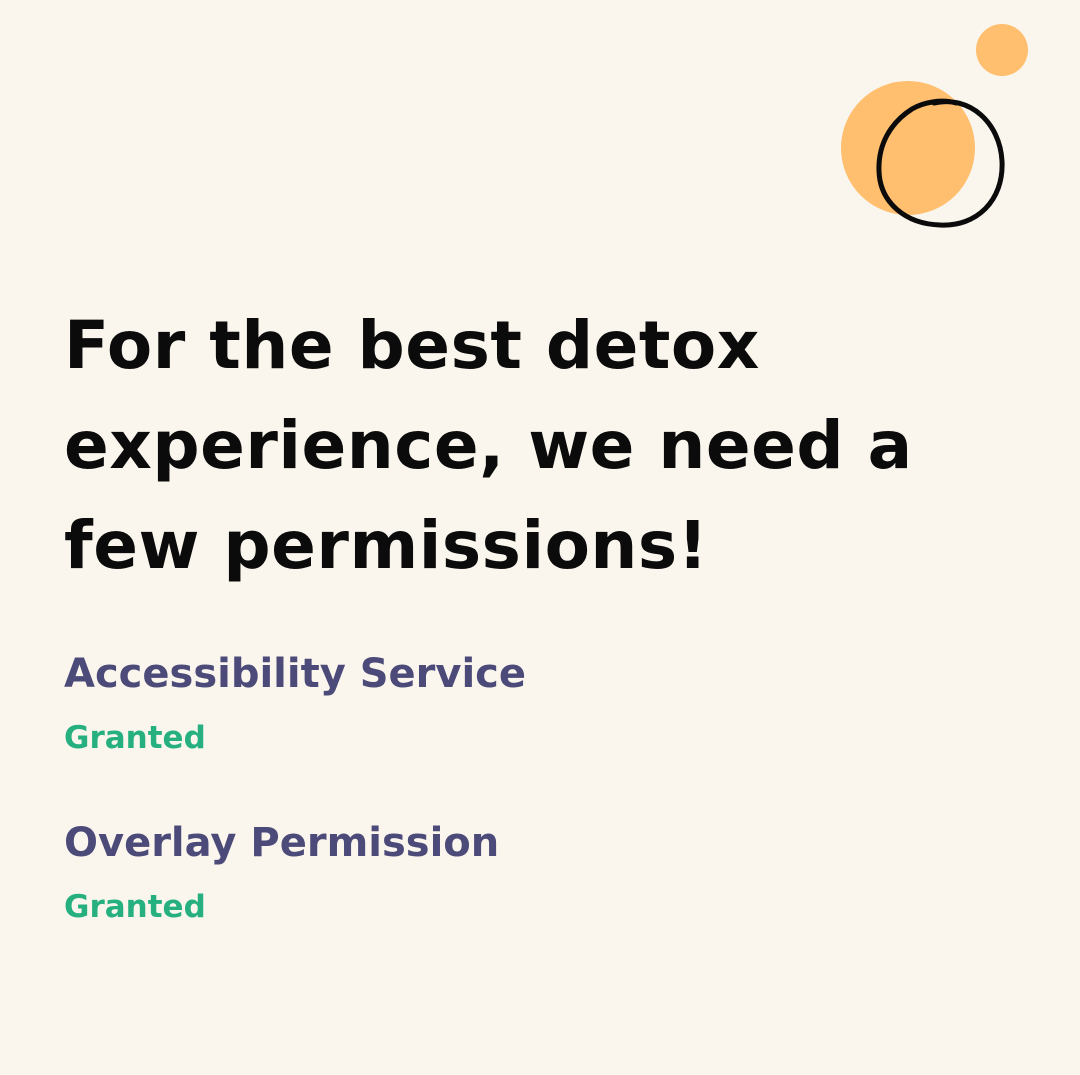  I want to click on permission-title: Accessibility Service, so click(295, 674).